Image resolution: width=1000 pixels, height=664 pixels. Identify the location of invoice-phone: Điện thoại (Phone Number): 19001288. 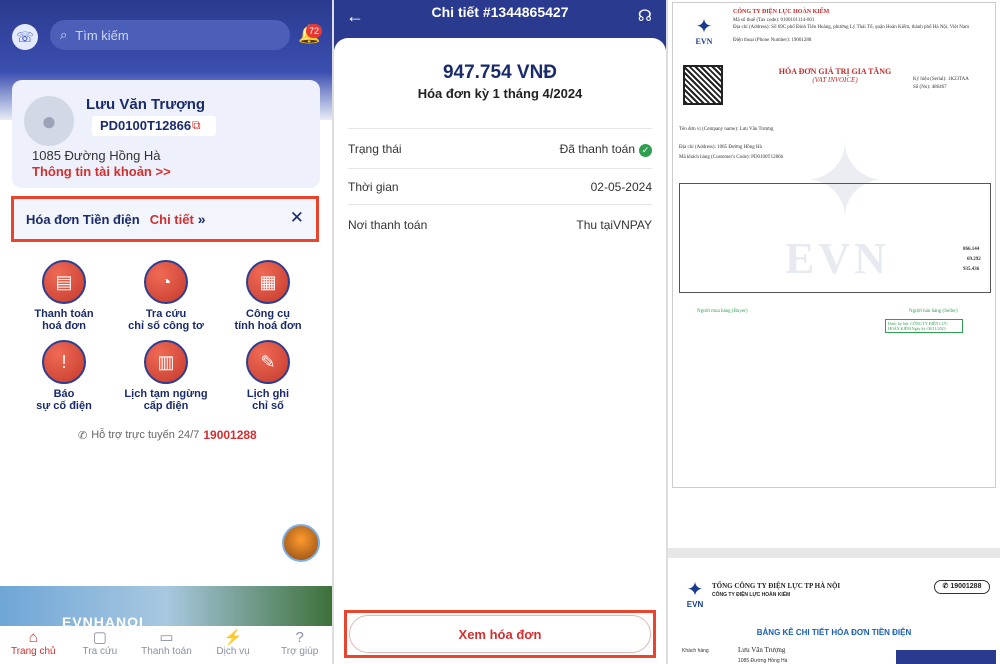
(772, 40).